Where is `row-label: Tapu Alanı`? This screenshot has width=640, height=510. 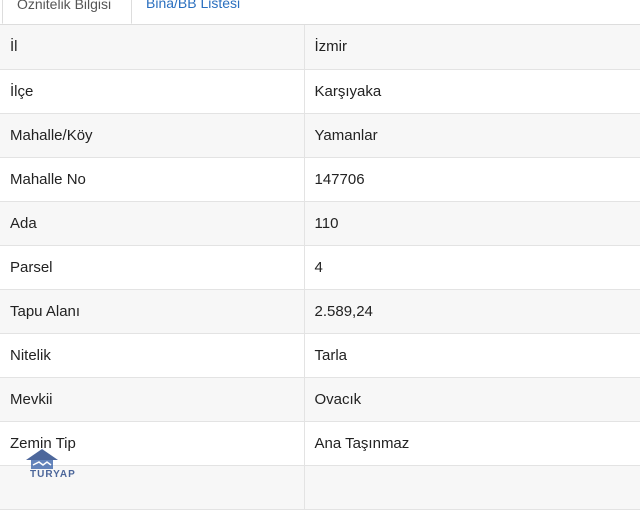
row-label: Tapu Alanı is located at coordinates (152, 311).